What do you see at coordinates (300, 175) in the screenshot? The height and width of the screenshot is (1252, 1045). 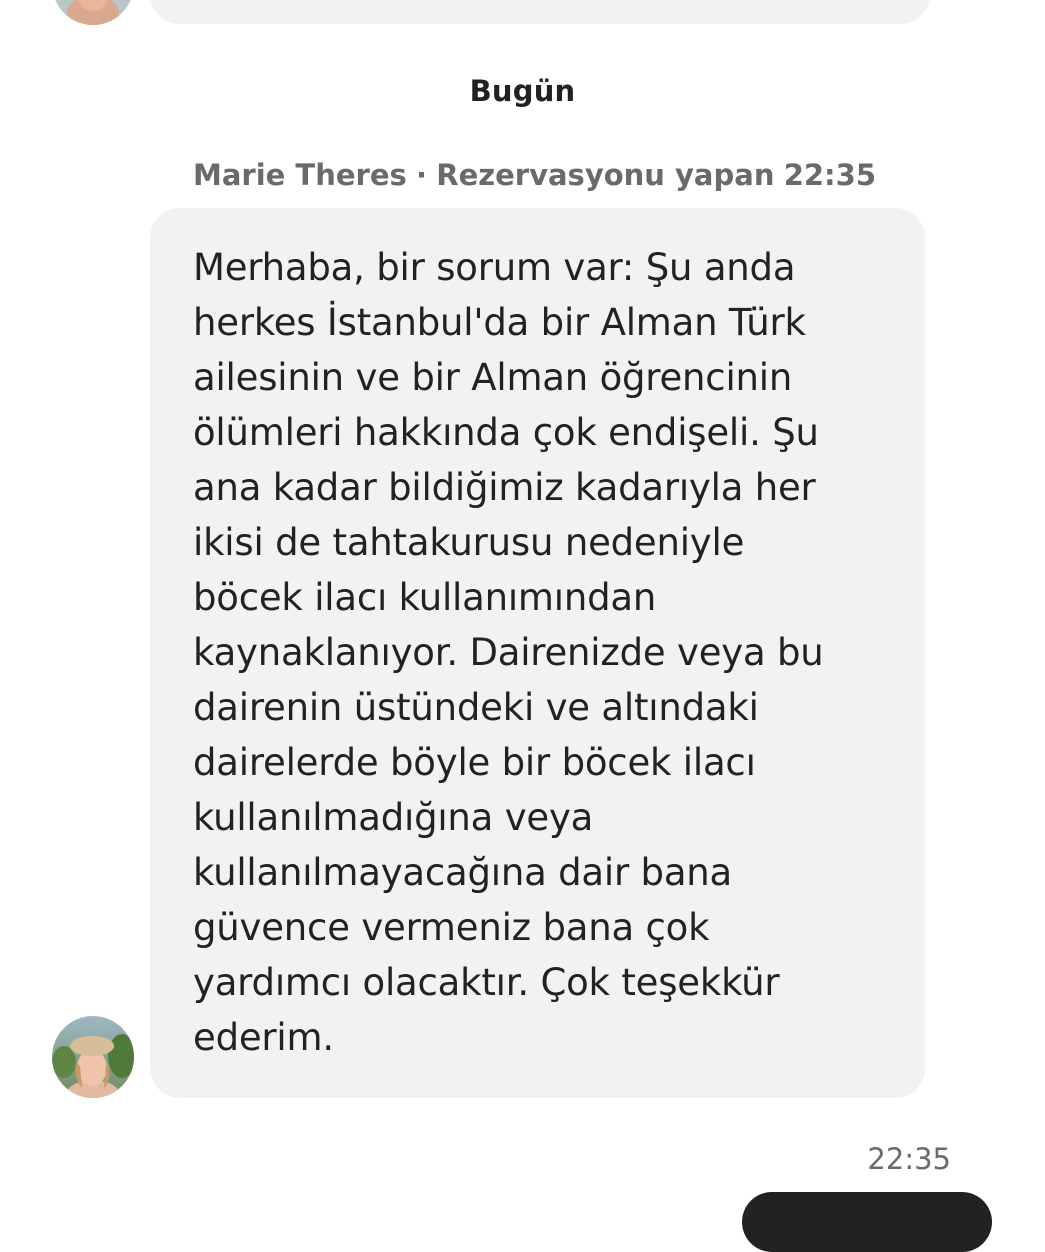 I see `sender-name: Marie Theres` at bounding box center [300, 175].